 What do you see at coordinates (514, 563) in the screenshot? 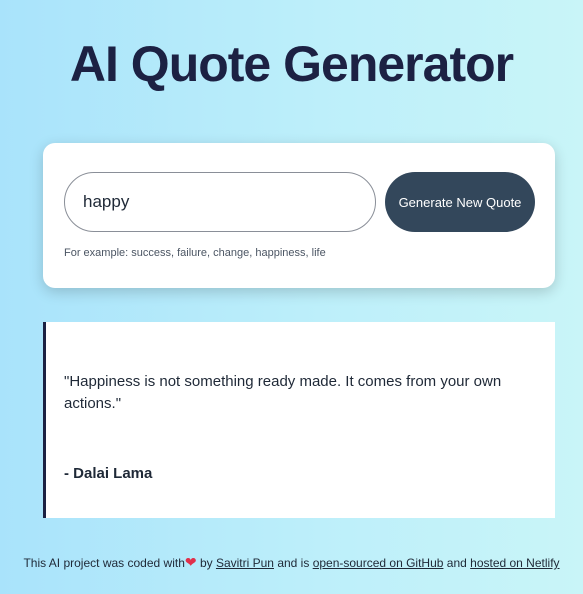
I see `netlify-link: hosted on Netlify` at bounding box center [514, 563].